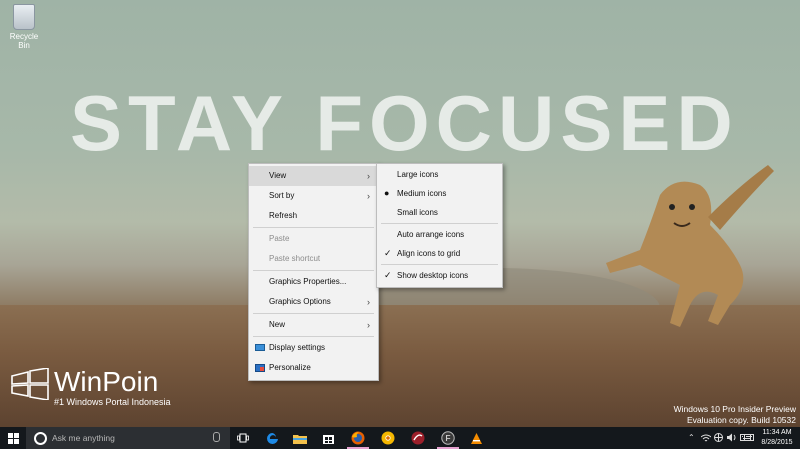 Image resolution: width=800 pixels, height=452 pixels. I want to click on speaker-icon, so click(731, 437).